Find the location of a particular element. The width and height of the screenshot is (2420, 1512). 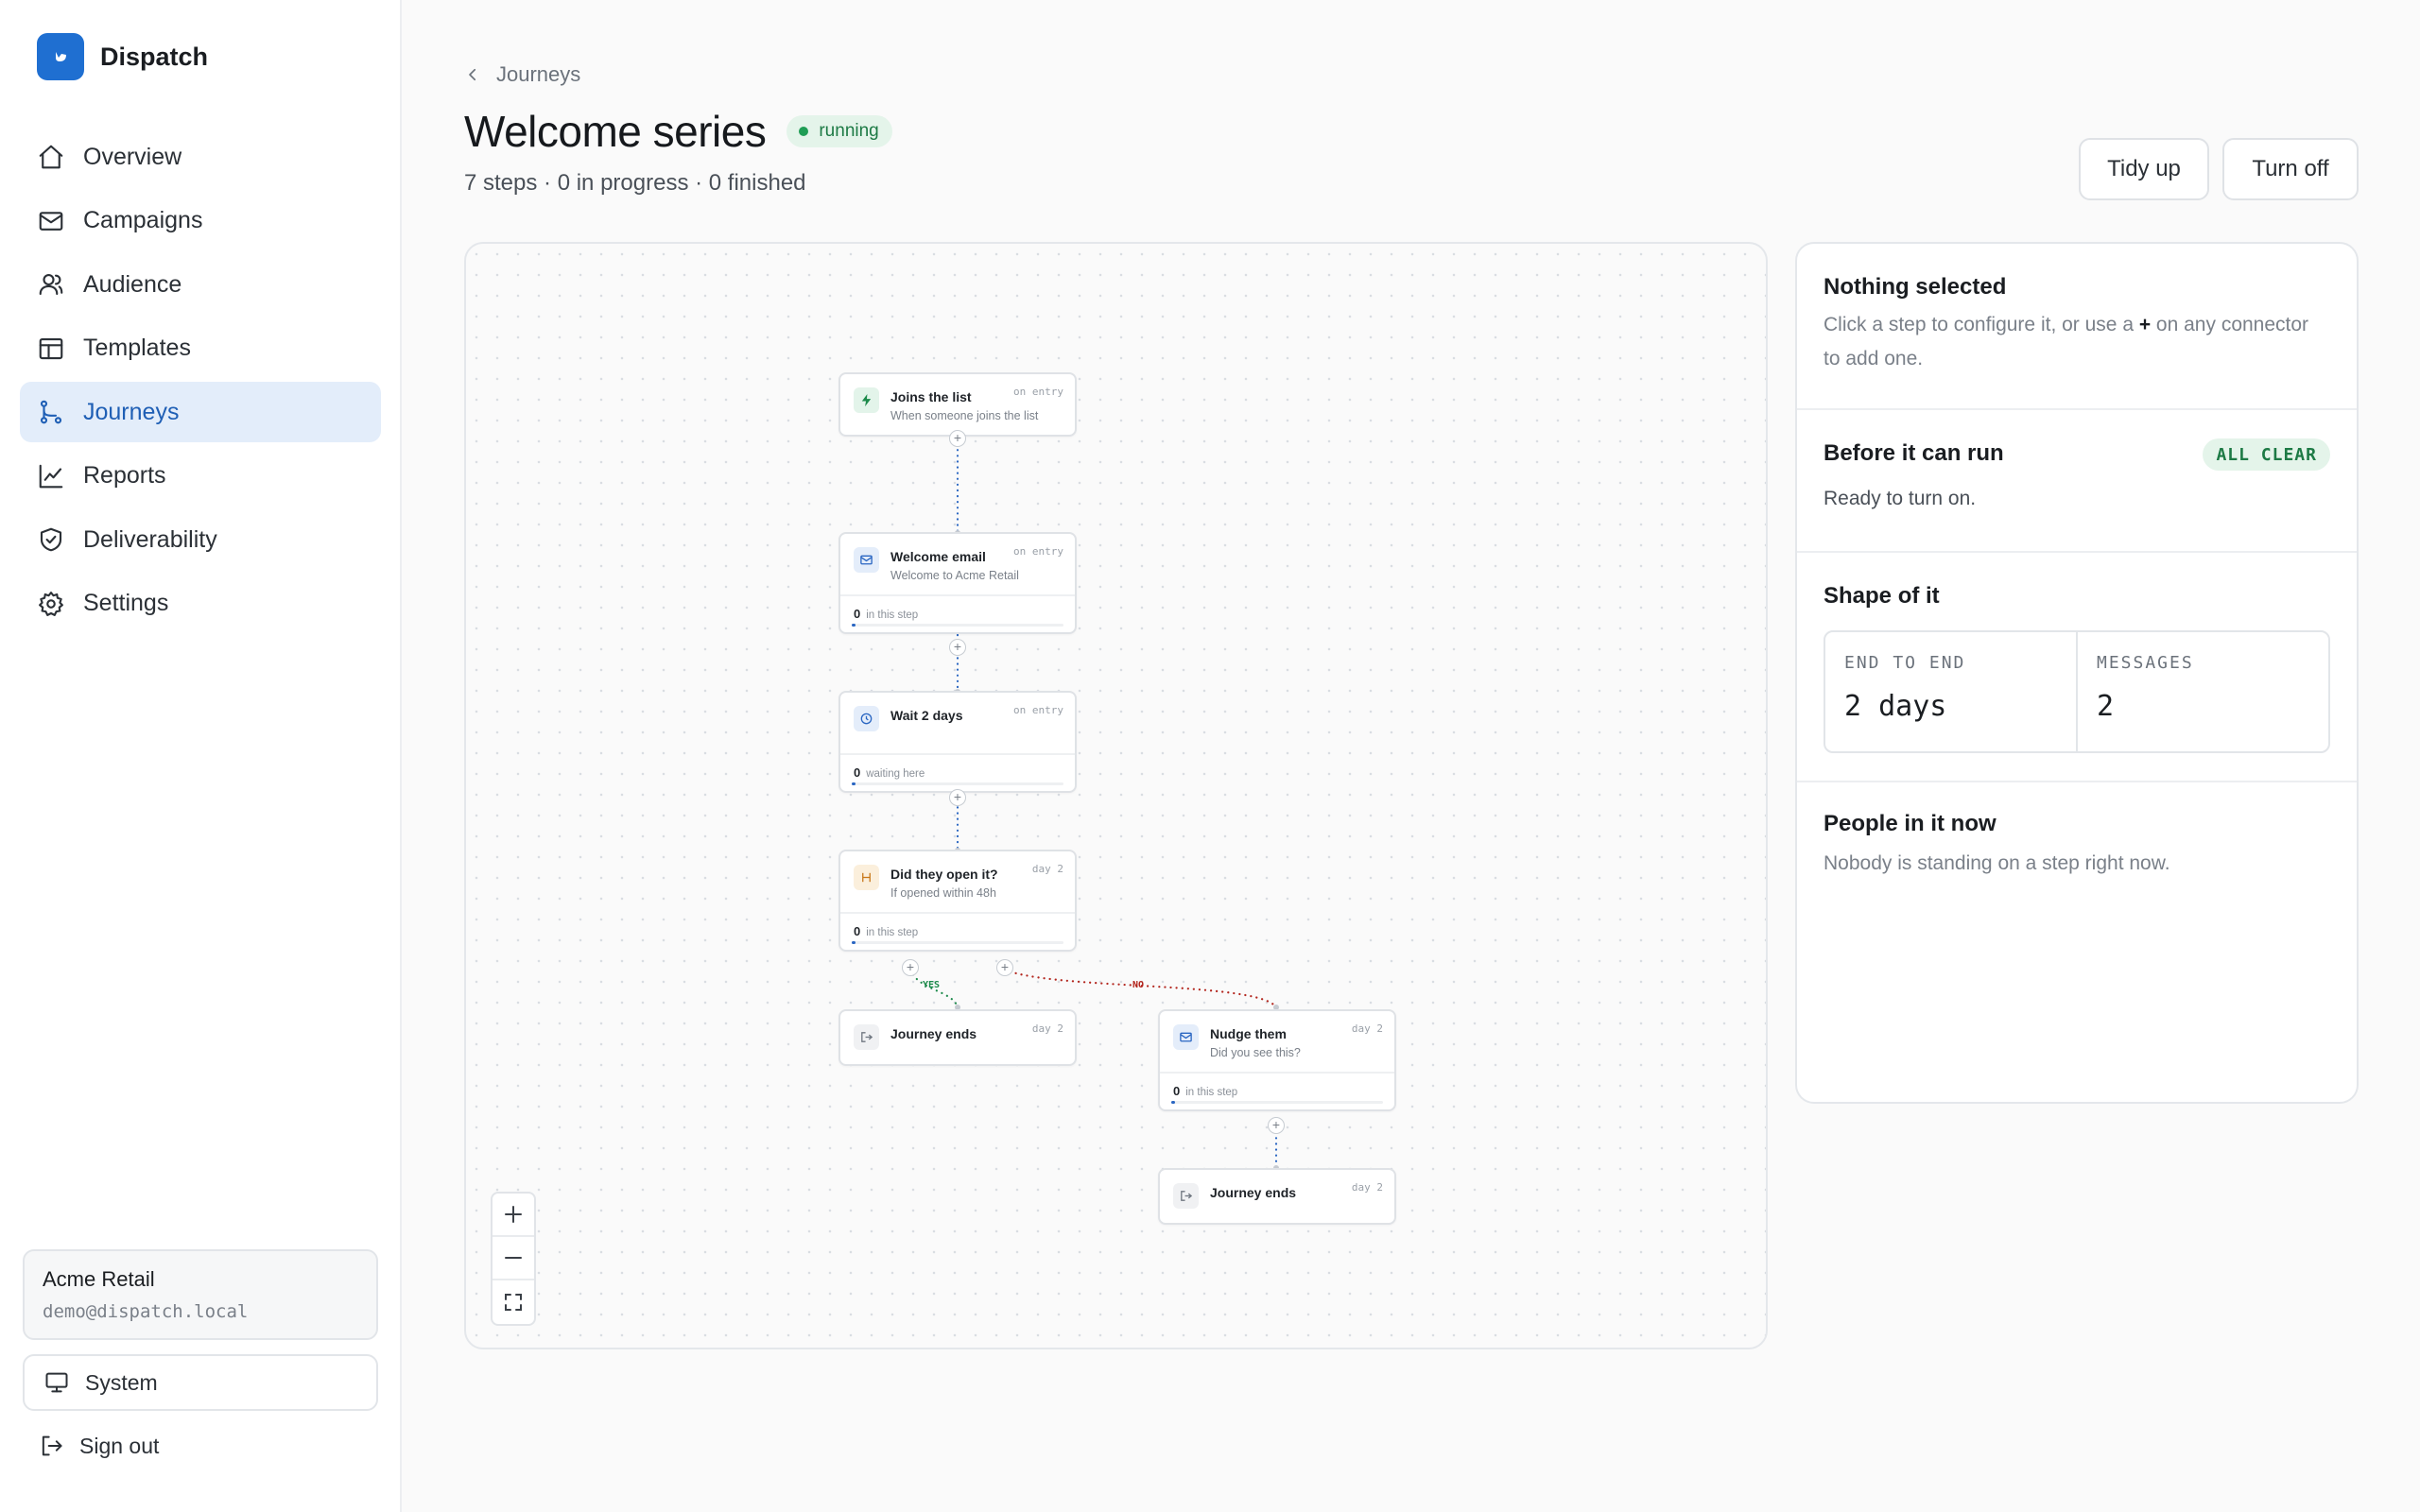

turn-off-button: Turn off is located at coordinates (2290, 169).